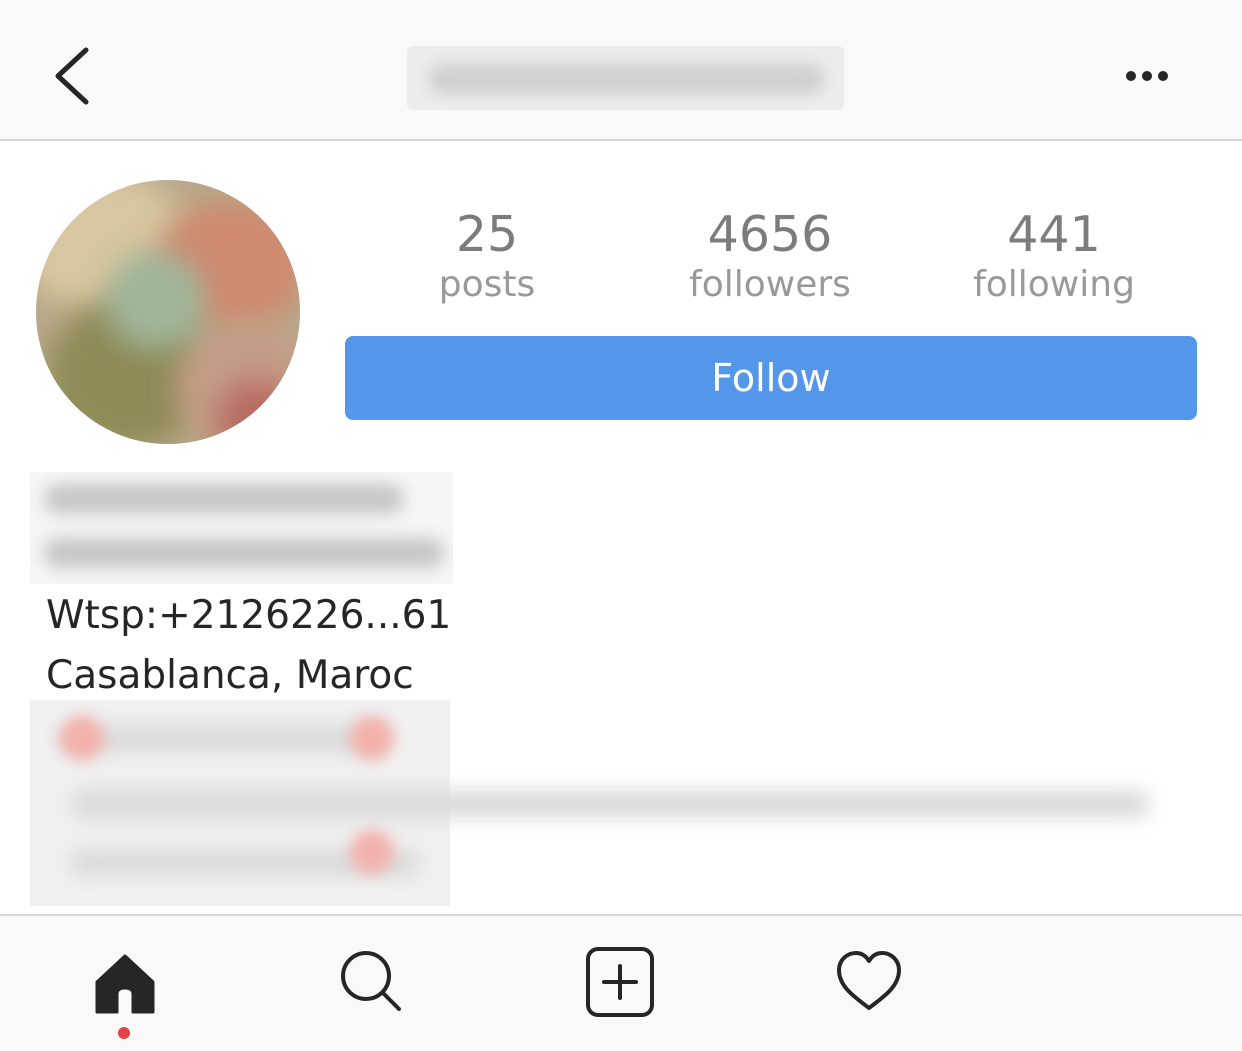 The image size is (1242, 1051). I want to click on tab-activity, so click(869, 986).